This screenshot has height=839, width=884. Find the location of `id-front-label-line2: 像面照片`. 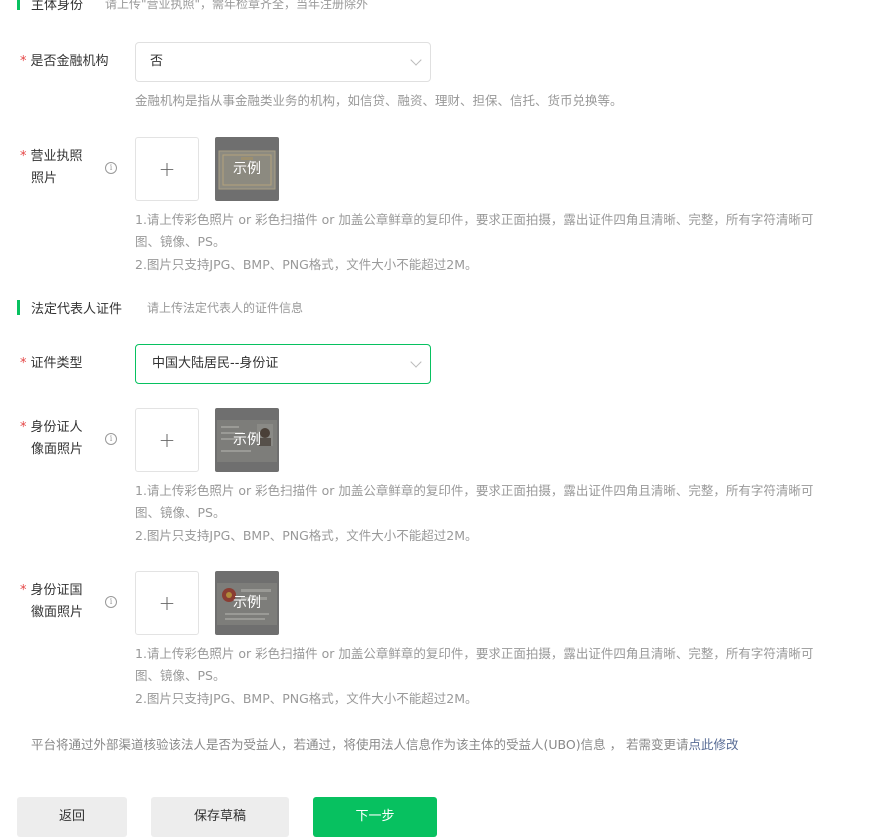

id-front-label-line2: 像面照片 is located at coordinates (57, 449).